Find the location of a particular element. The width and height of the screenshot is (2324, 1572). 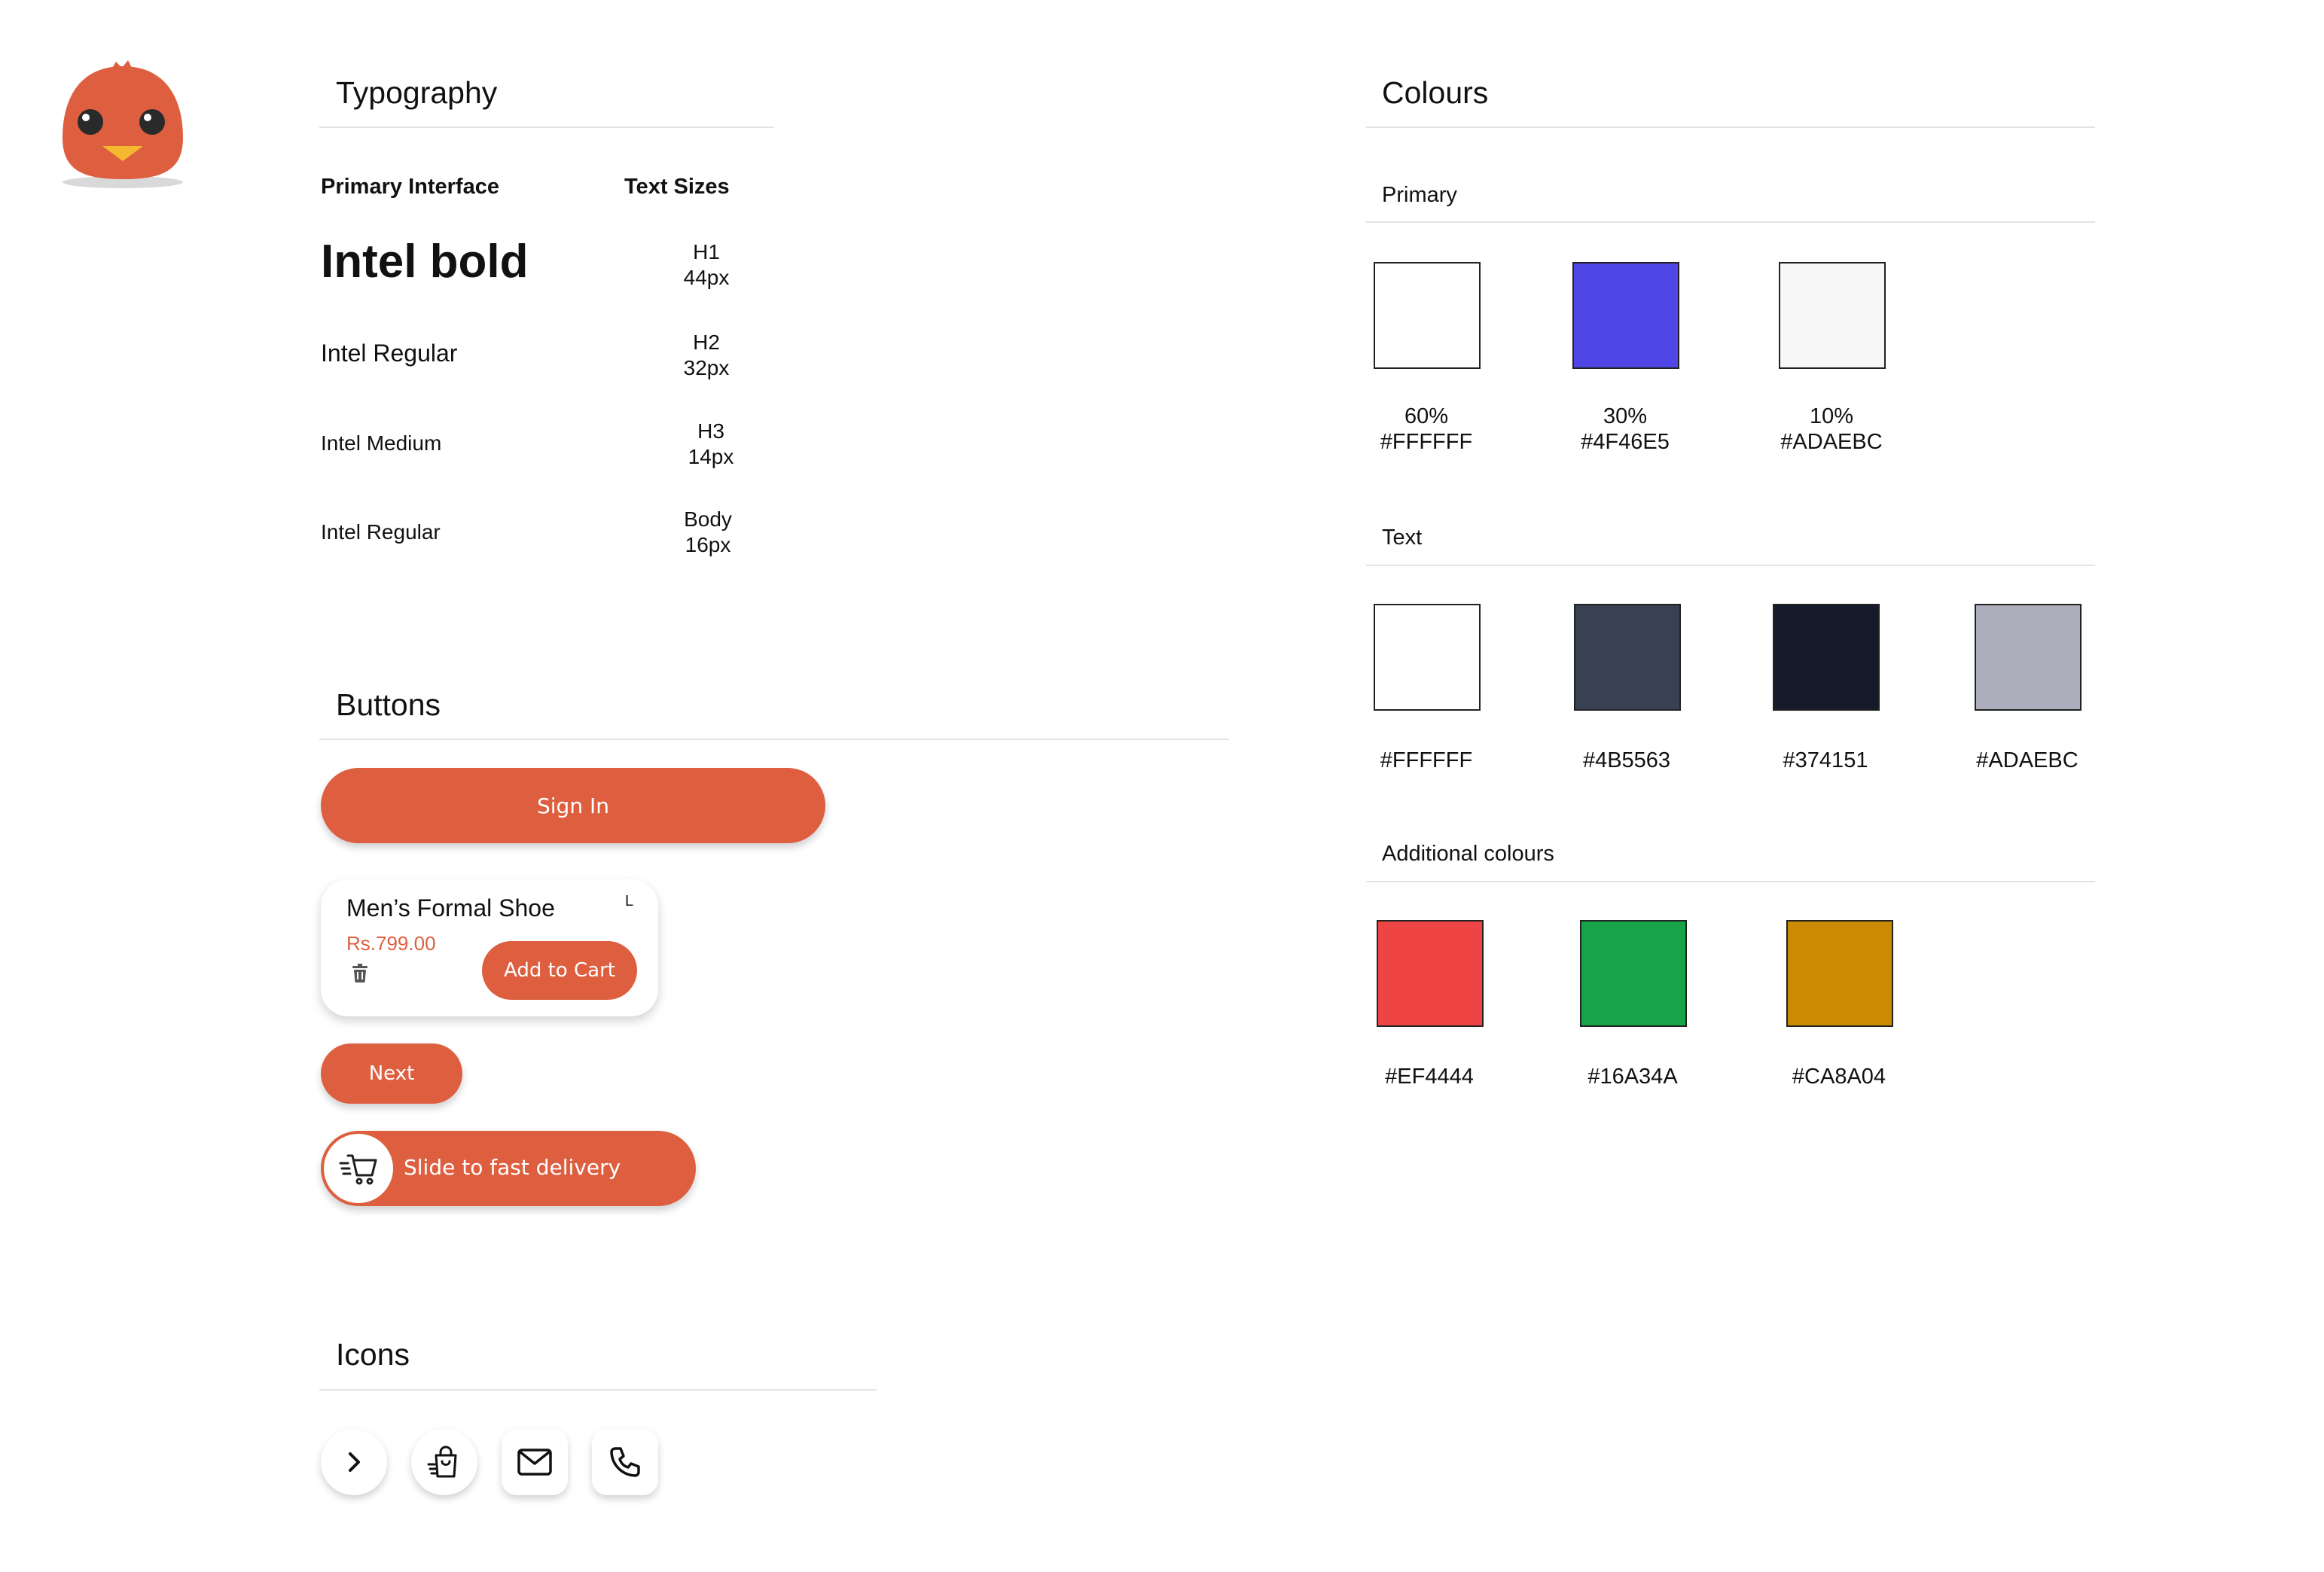

product-size: L is located at coordinates (629, 901).